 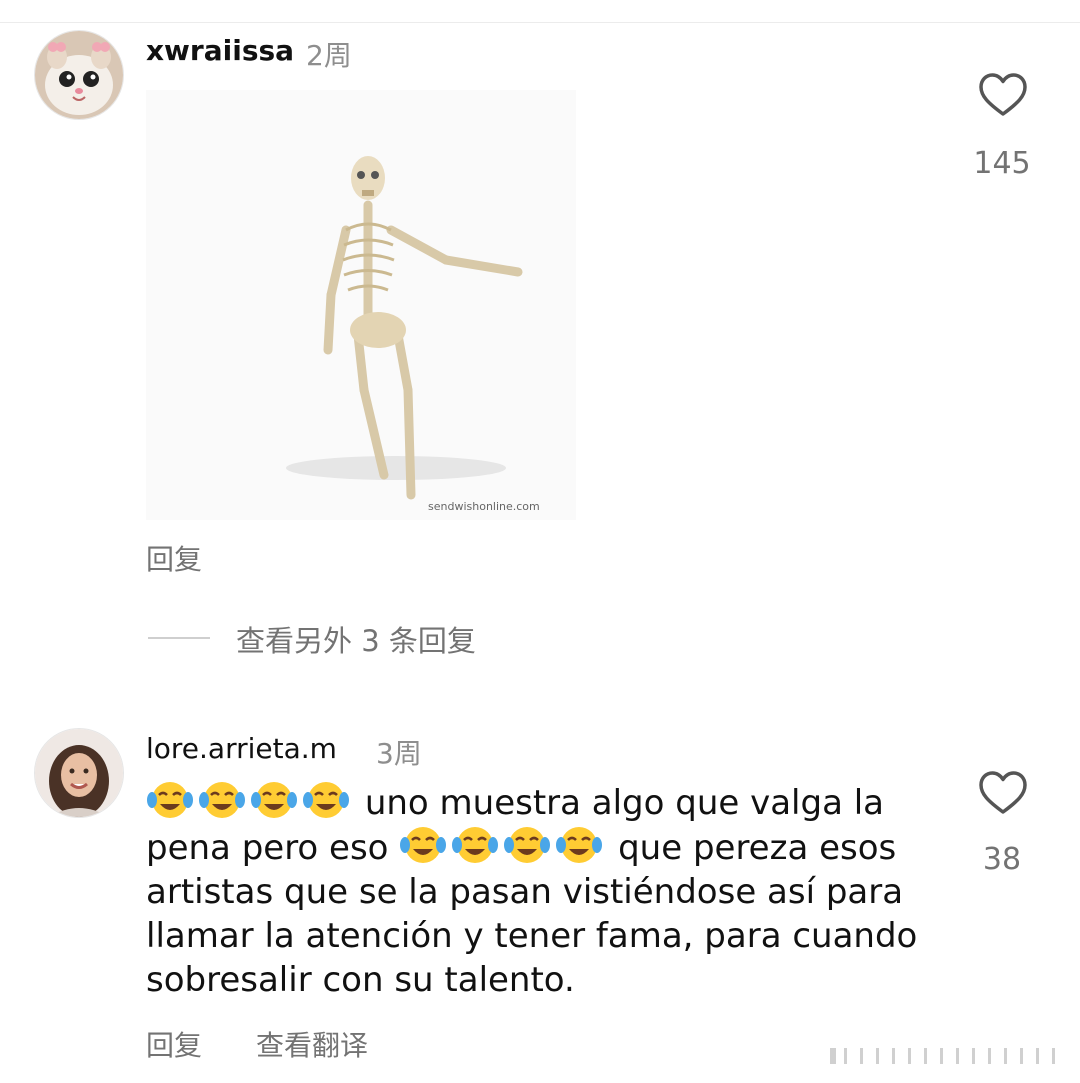 I want to click on see-translation-button: 查看翻译, so click(x=312, y=1044).